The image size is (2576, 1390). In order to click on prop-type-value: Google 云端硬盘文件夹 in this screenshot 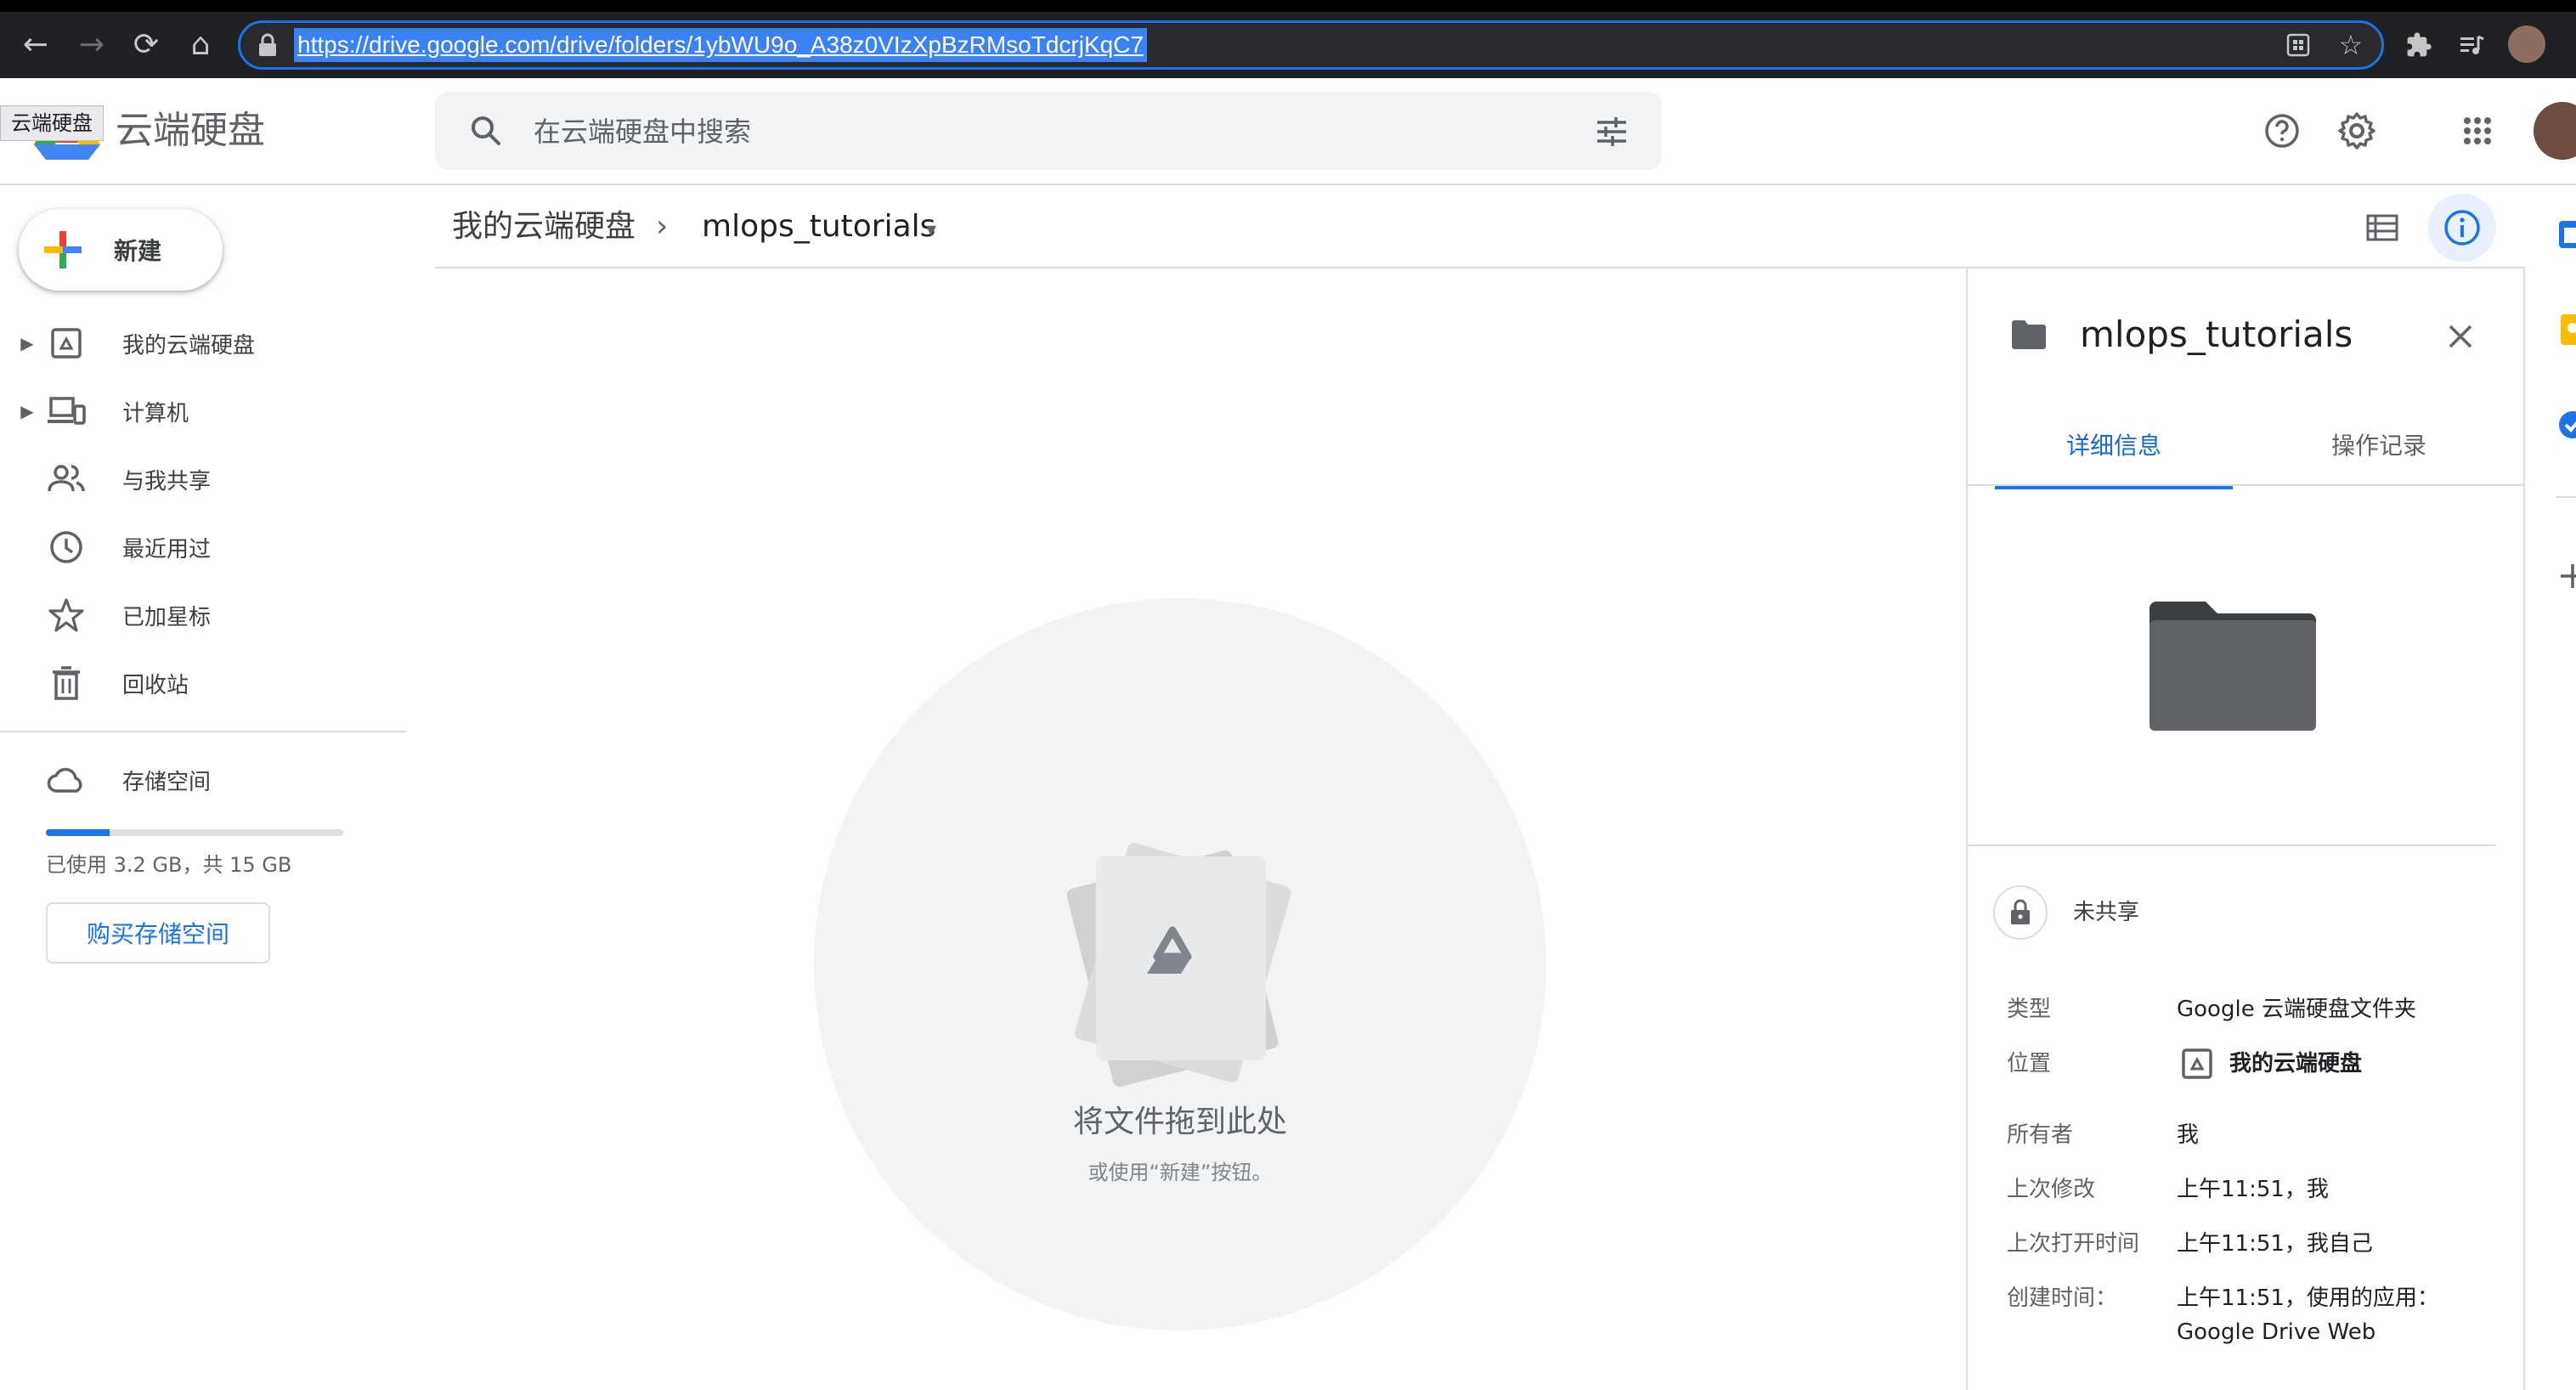, I will do `click(2296, 1009)`.